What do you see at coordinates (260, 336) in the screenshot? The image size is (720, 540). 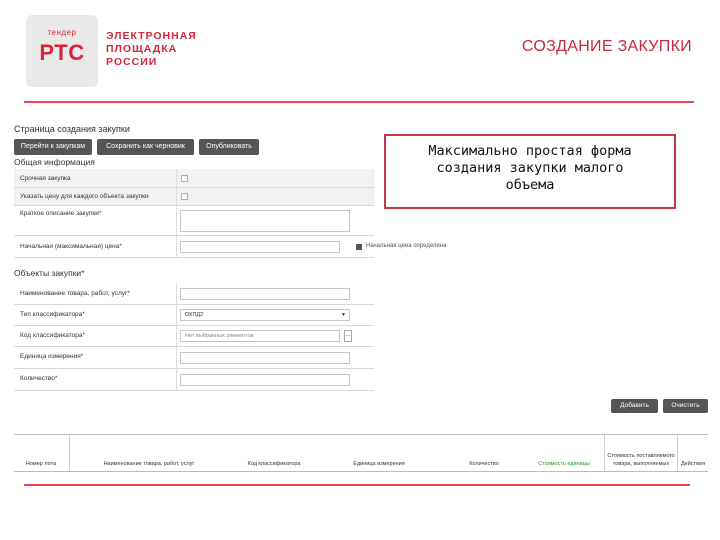 I see `classifier-code-input: Нет выбранных элементов` at bounding box center [260, 336].